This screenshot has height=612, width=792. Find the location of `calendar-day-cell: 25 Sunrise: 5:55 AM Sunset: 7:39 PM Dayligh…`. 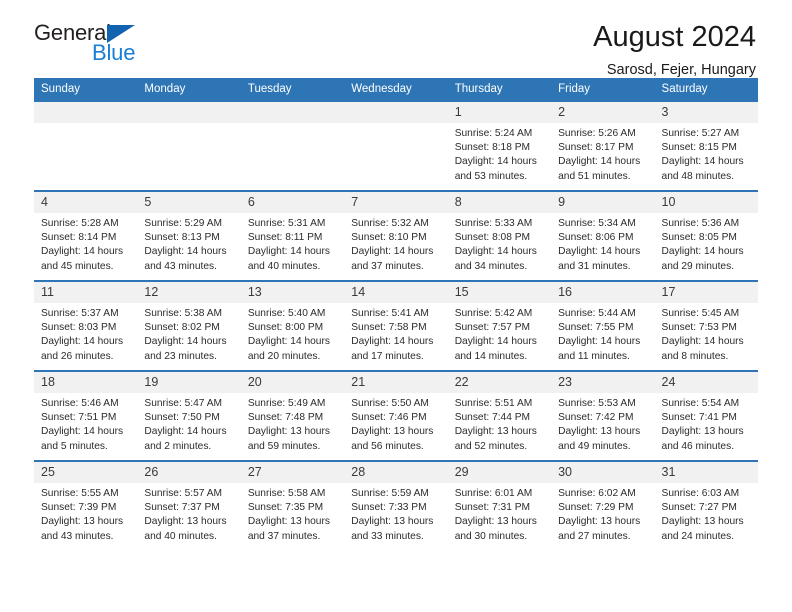

calendar-day-cell: 25 Sunrise: 5:55 AM Sunset: 7:39 PM Dayligh… is located at coordinates (86, 505).